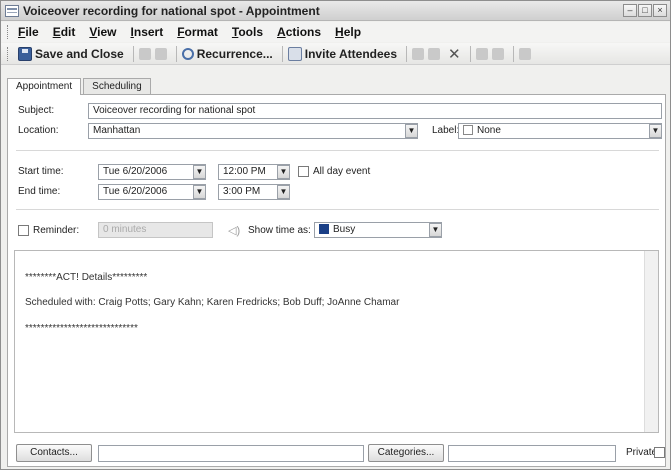 The image size is (671, 470). I want to click on subject-input: Voiceover recording for national spot, so click(375, 111).